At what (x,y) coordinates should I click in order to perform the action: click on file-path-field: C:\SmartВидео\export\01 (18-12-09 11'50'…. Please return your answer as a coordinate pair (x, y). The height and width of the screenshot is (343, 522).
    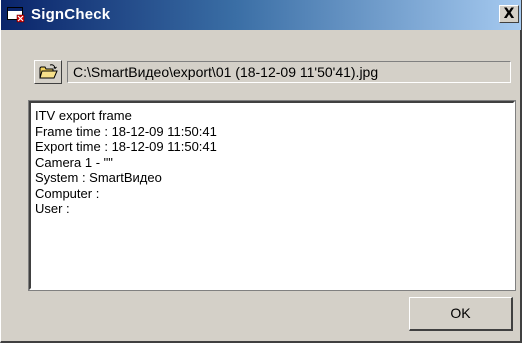
    Looking at the image, I should click on (289, 72).